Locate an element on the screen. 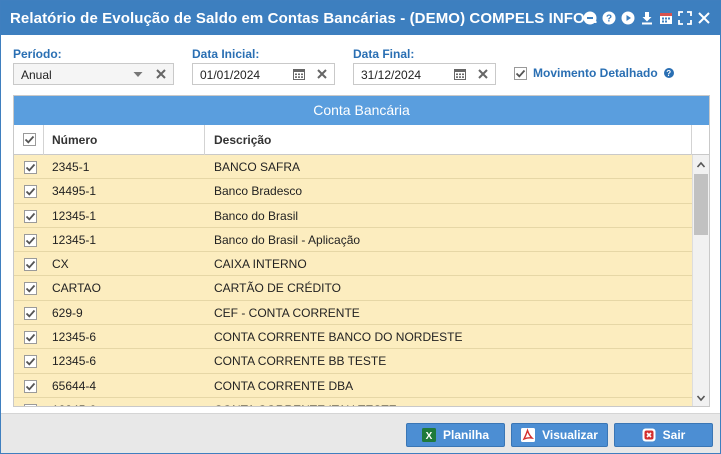 This screenshot has width=721, height=454. cell-descricao: CEF - CONTA CORRENTE is located at coordinates (287, 312).